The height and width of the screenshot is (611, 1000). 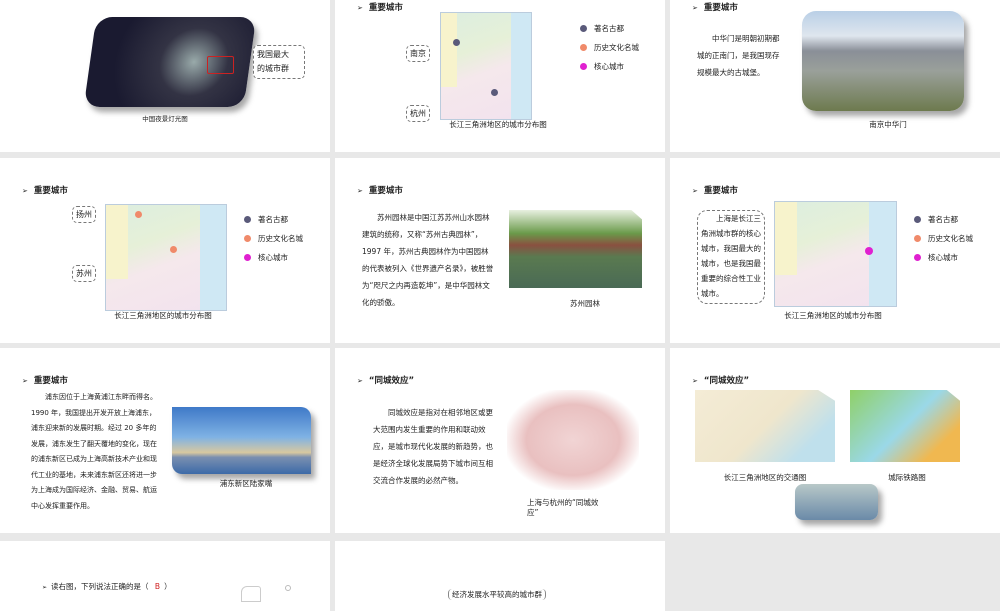 I want to click on image-caption: 中国夜景灯光图, so click(x=165, y=119).